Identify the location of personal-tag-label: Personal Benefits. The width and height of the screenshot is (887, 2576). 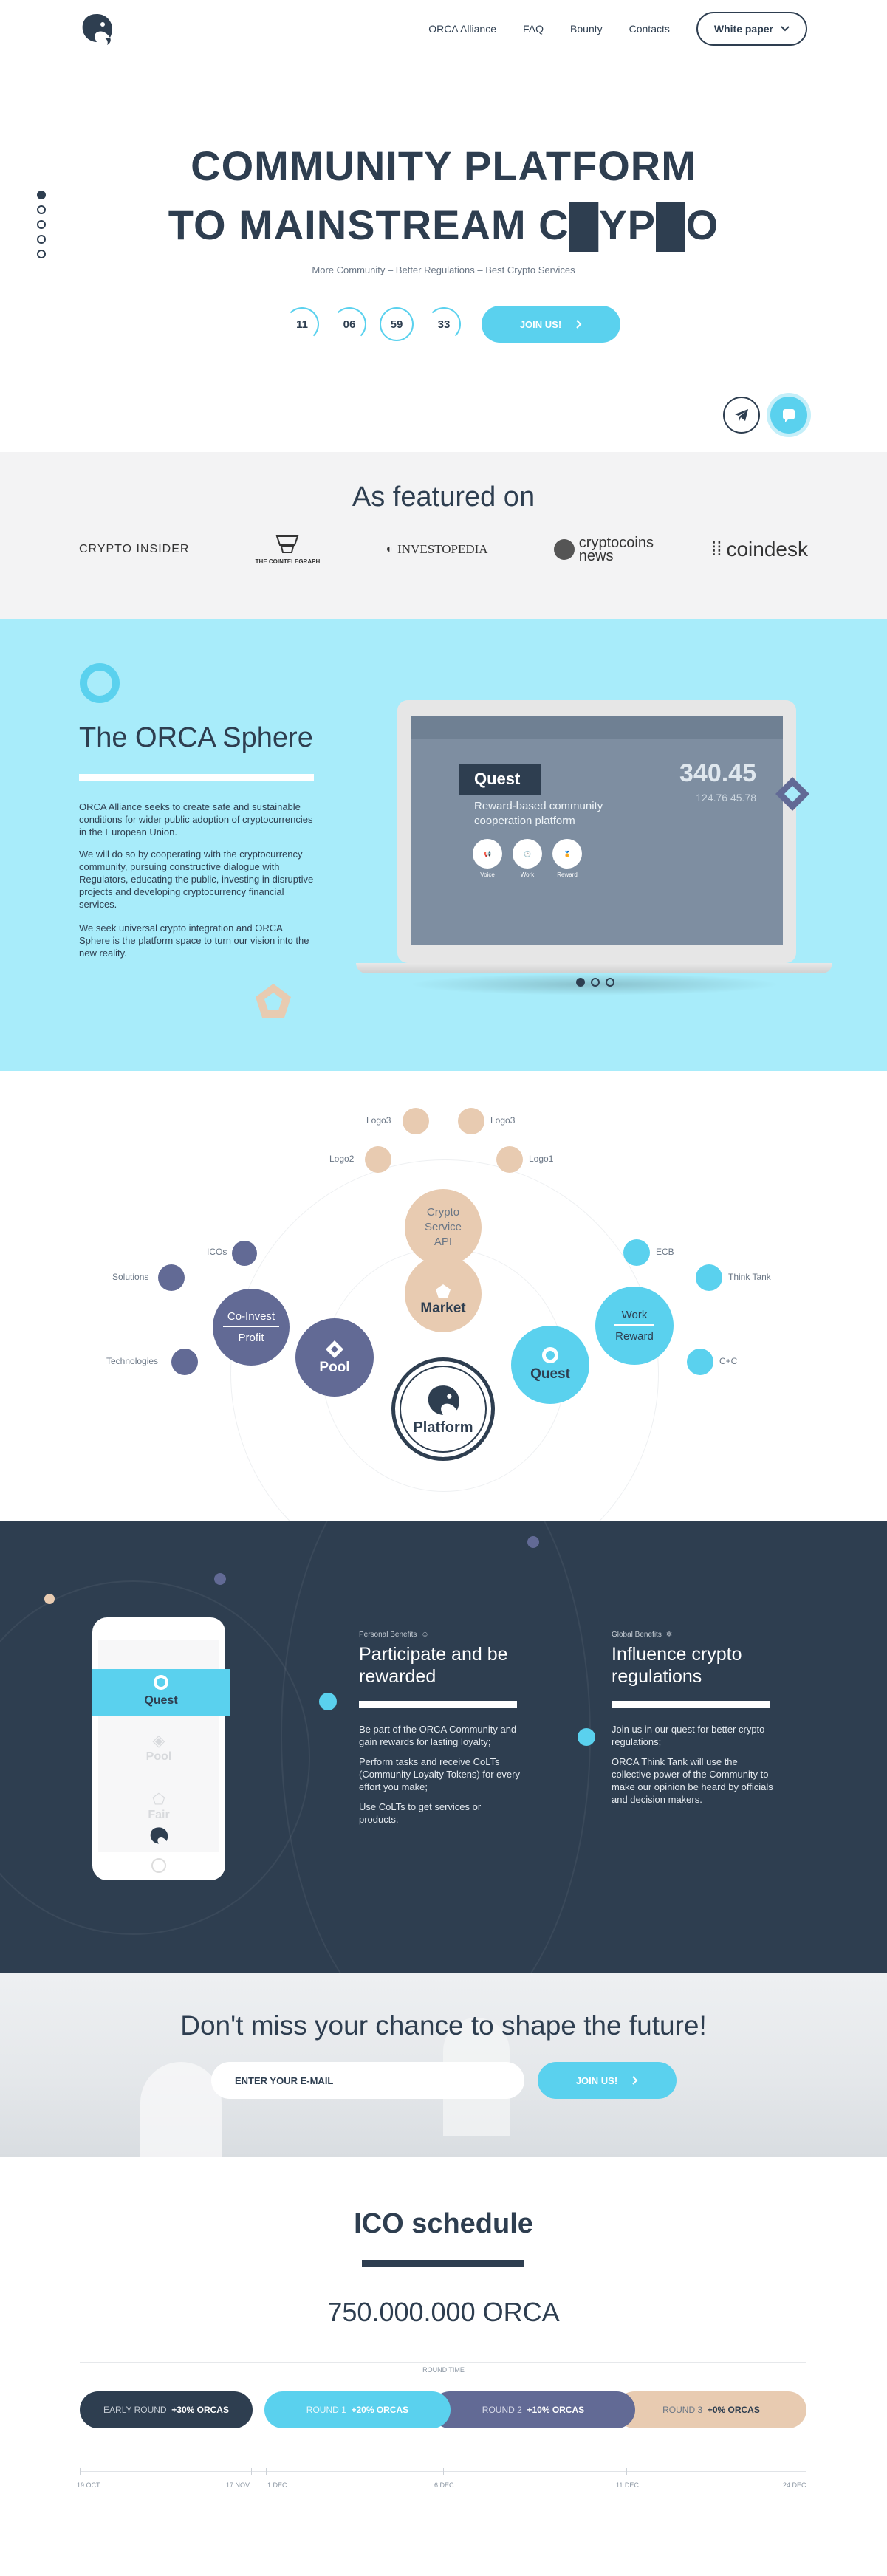
(388, 1635).